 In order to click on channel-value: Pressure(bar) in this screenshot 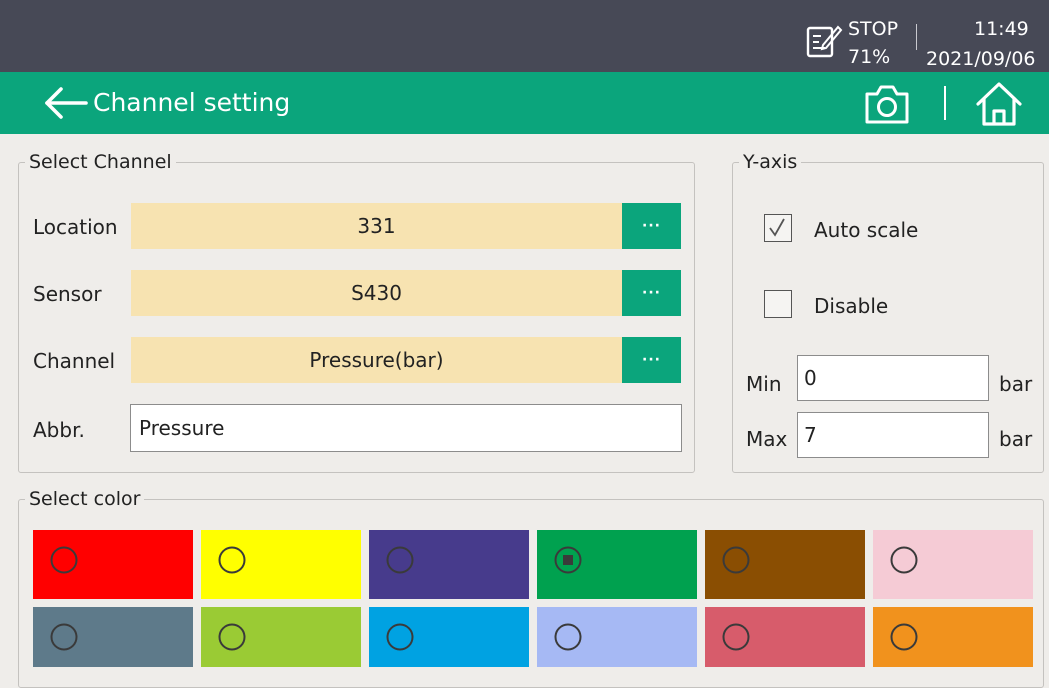, I will do `click(376, 360)`.